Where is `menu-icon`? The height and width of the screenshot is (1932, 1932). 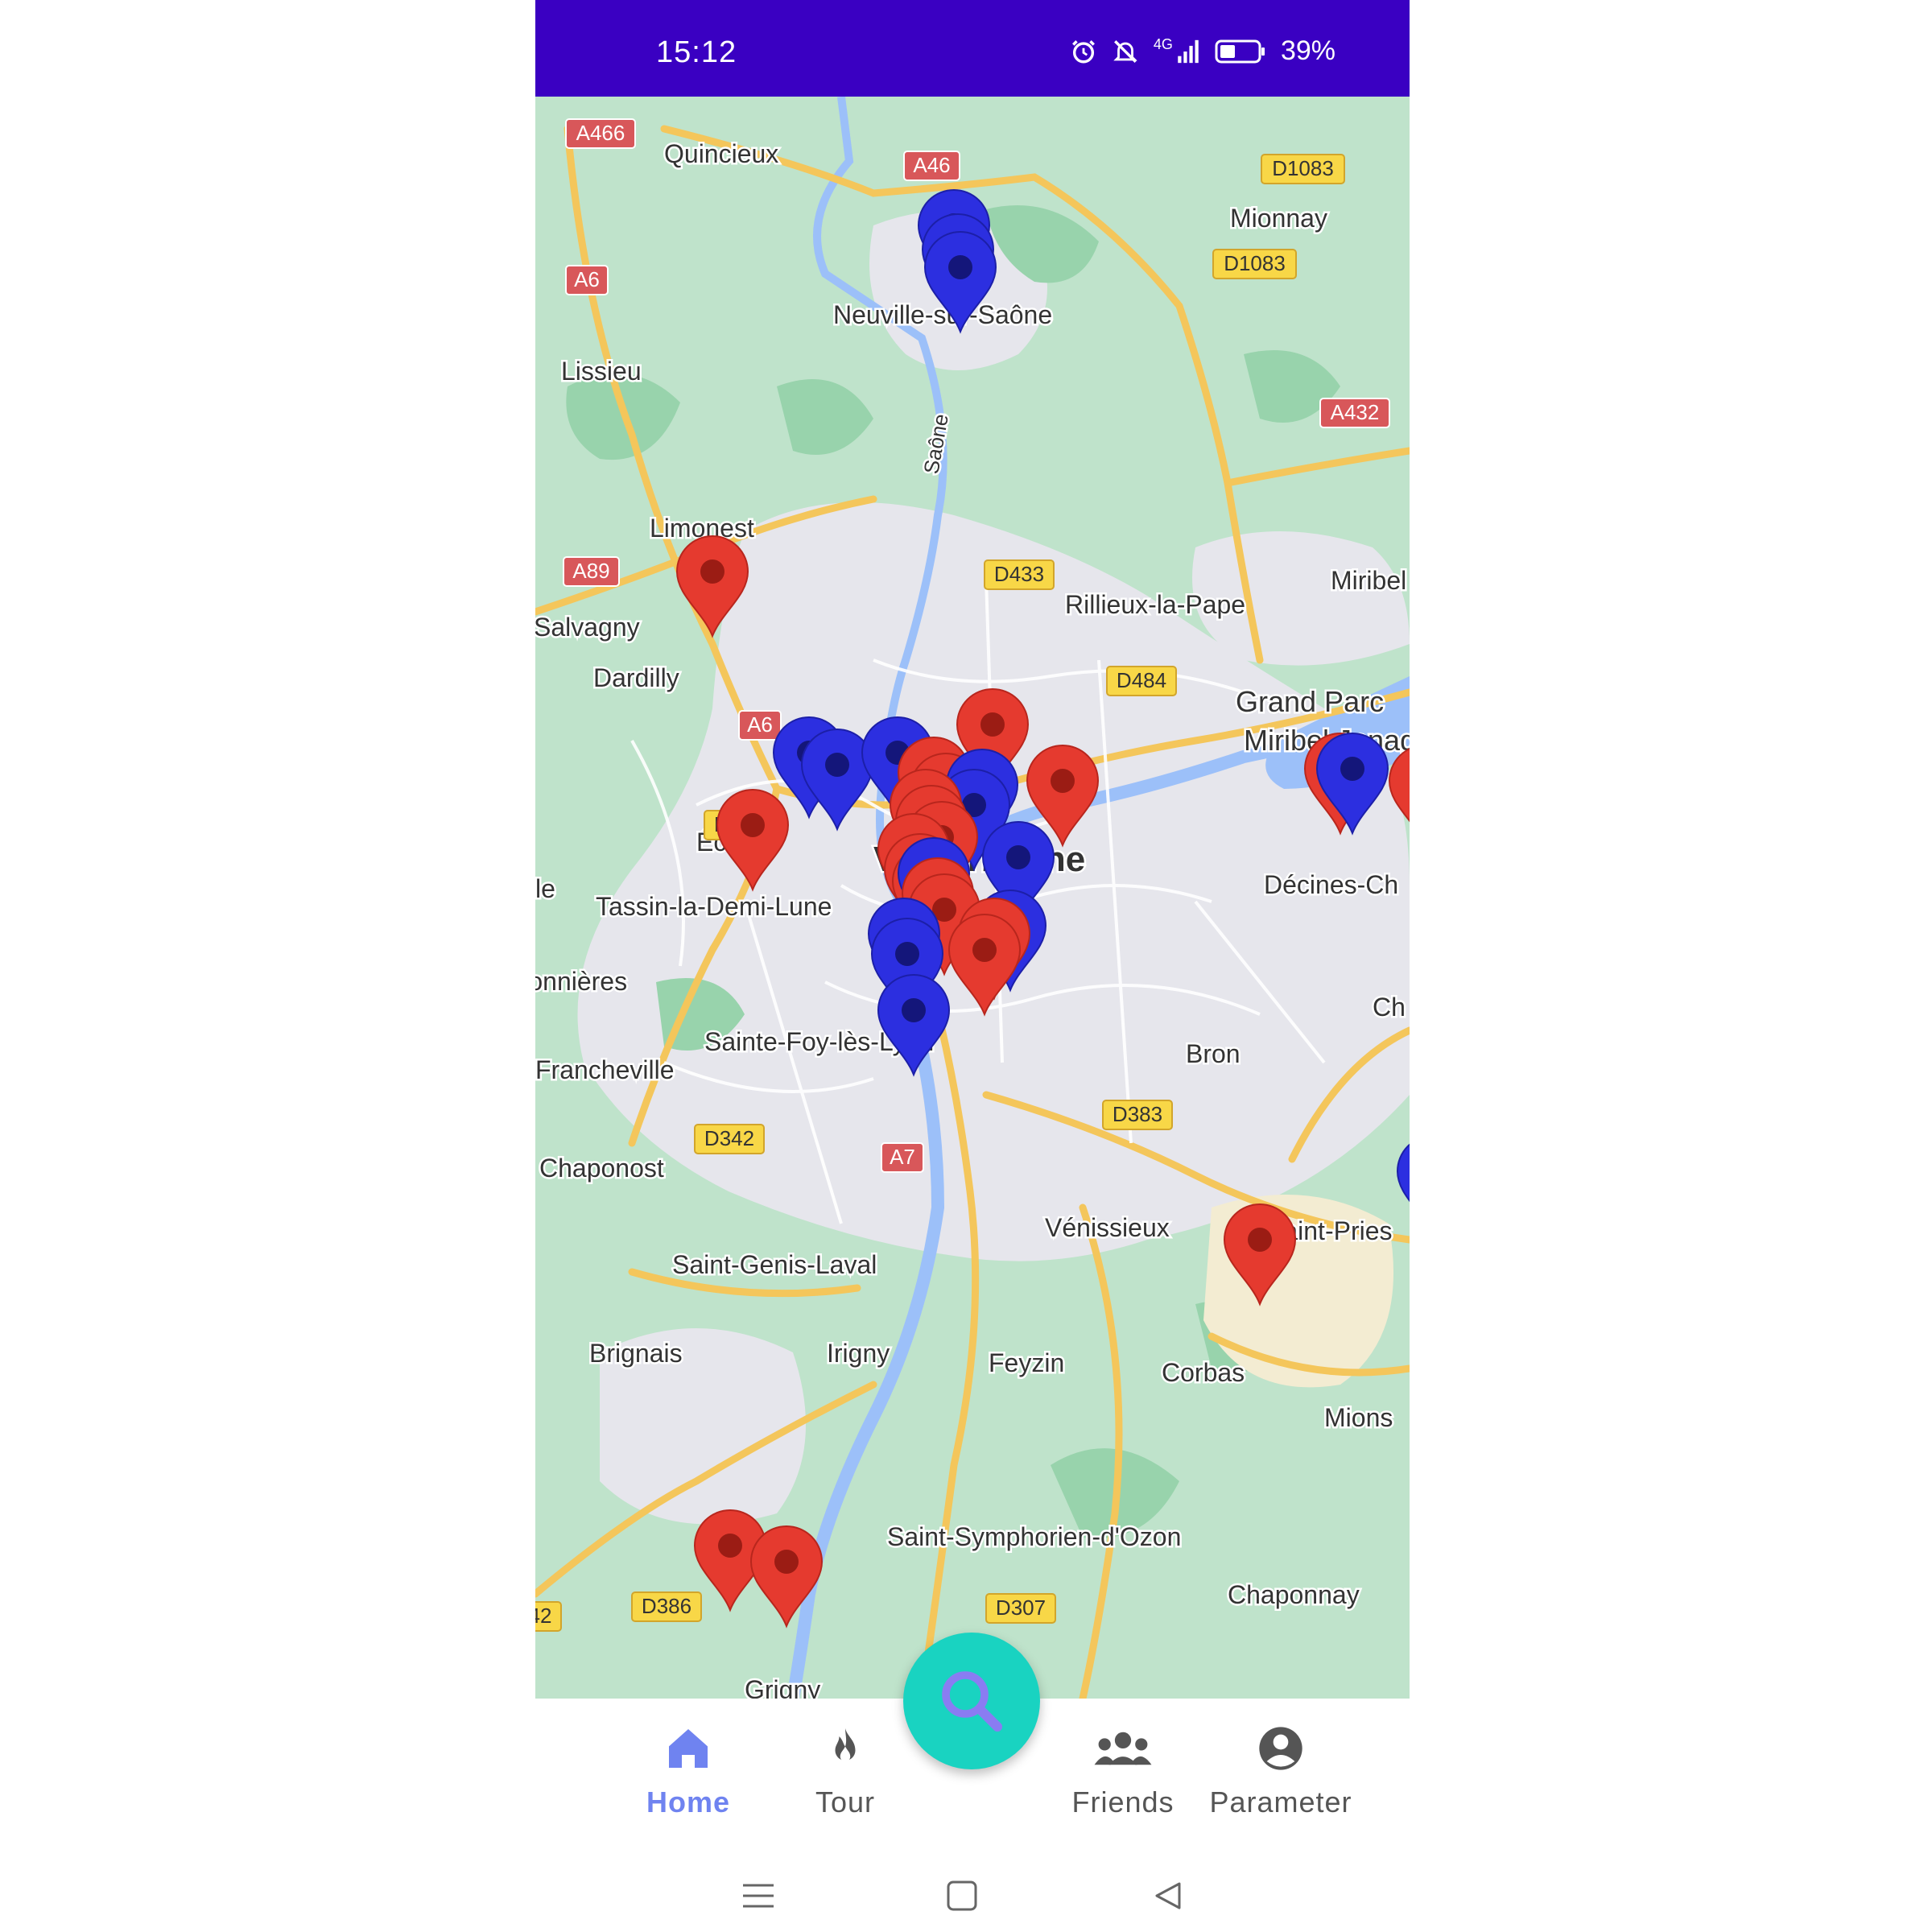 menu-icon is located at coordinates (758, 1896).